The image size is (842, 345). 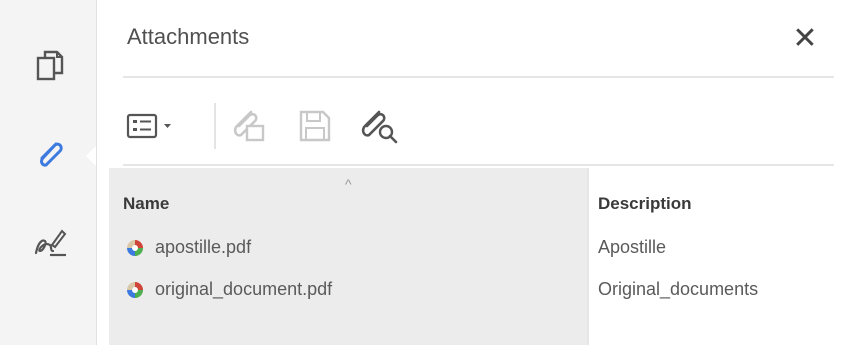 What do you see at coordinates (244, 289) in the screenshot?
I see `attachment-name: original_document.pdf` at bounding box center [244, 289].